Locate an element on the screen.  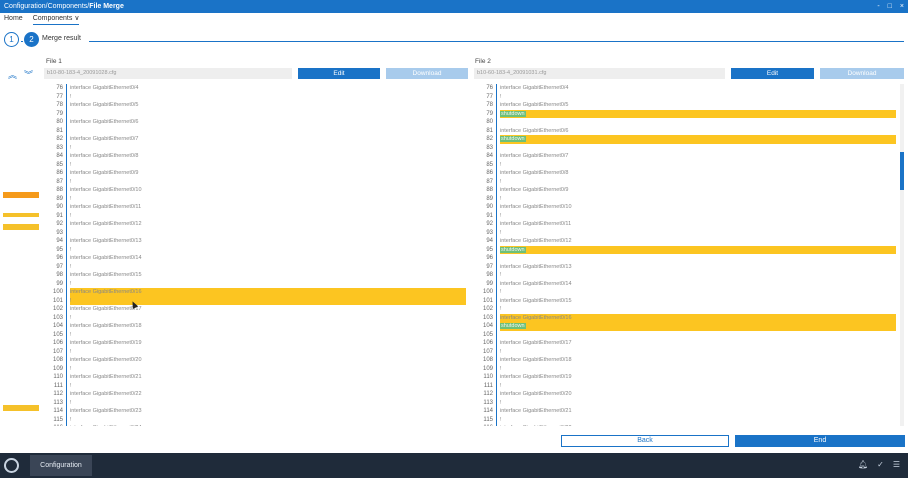
code-line: 90 interface GigabitEthernet0/10 is located at coordinates (685, 207).